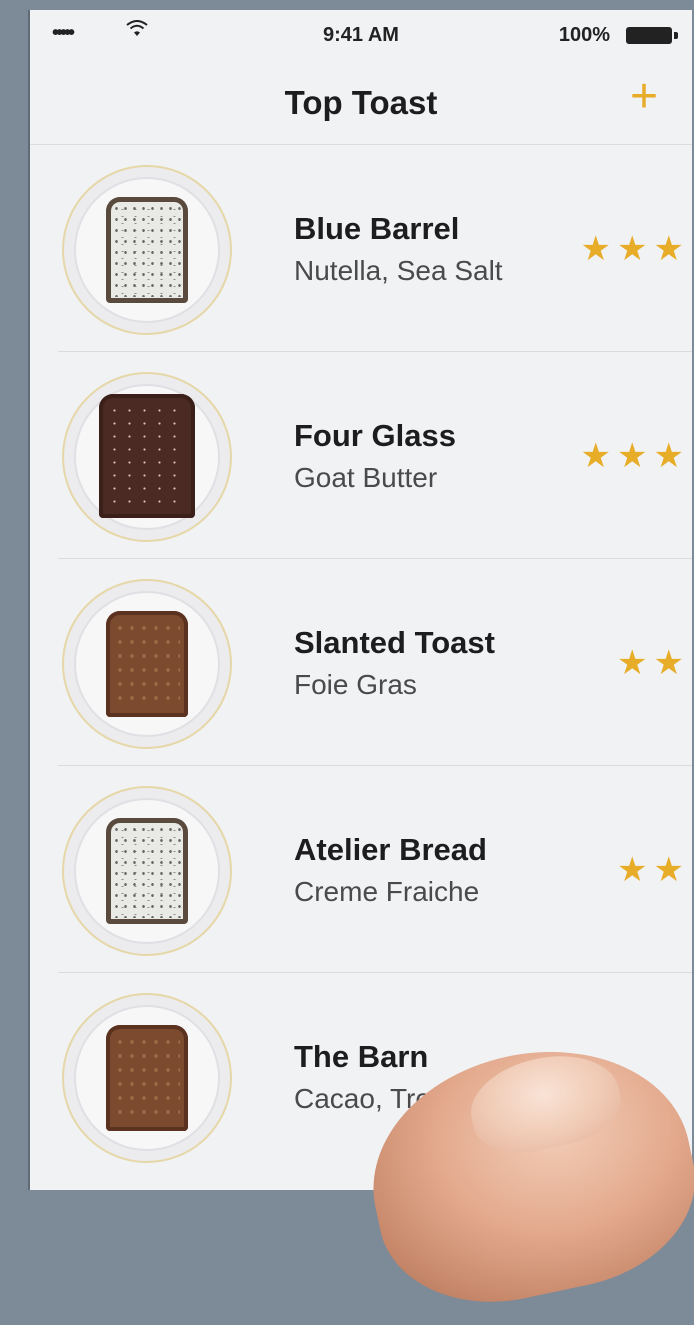 This screenshot has width=694, height=1325. What do you see at coordinates (652, 35) in the screenshot?
I see `battery-icon` at bounding box center [652, 35].